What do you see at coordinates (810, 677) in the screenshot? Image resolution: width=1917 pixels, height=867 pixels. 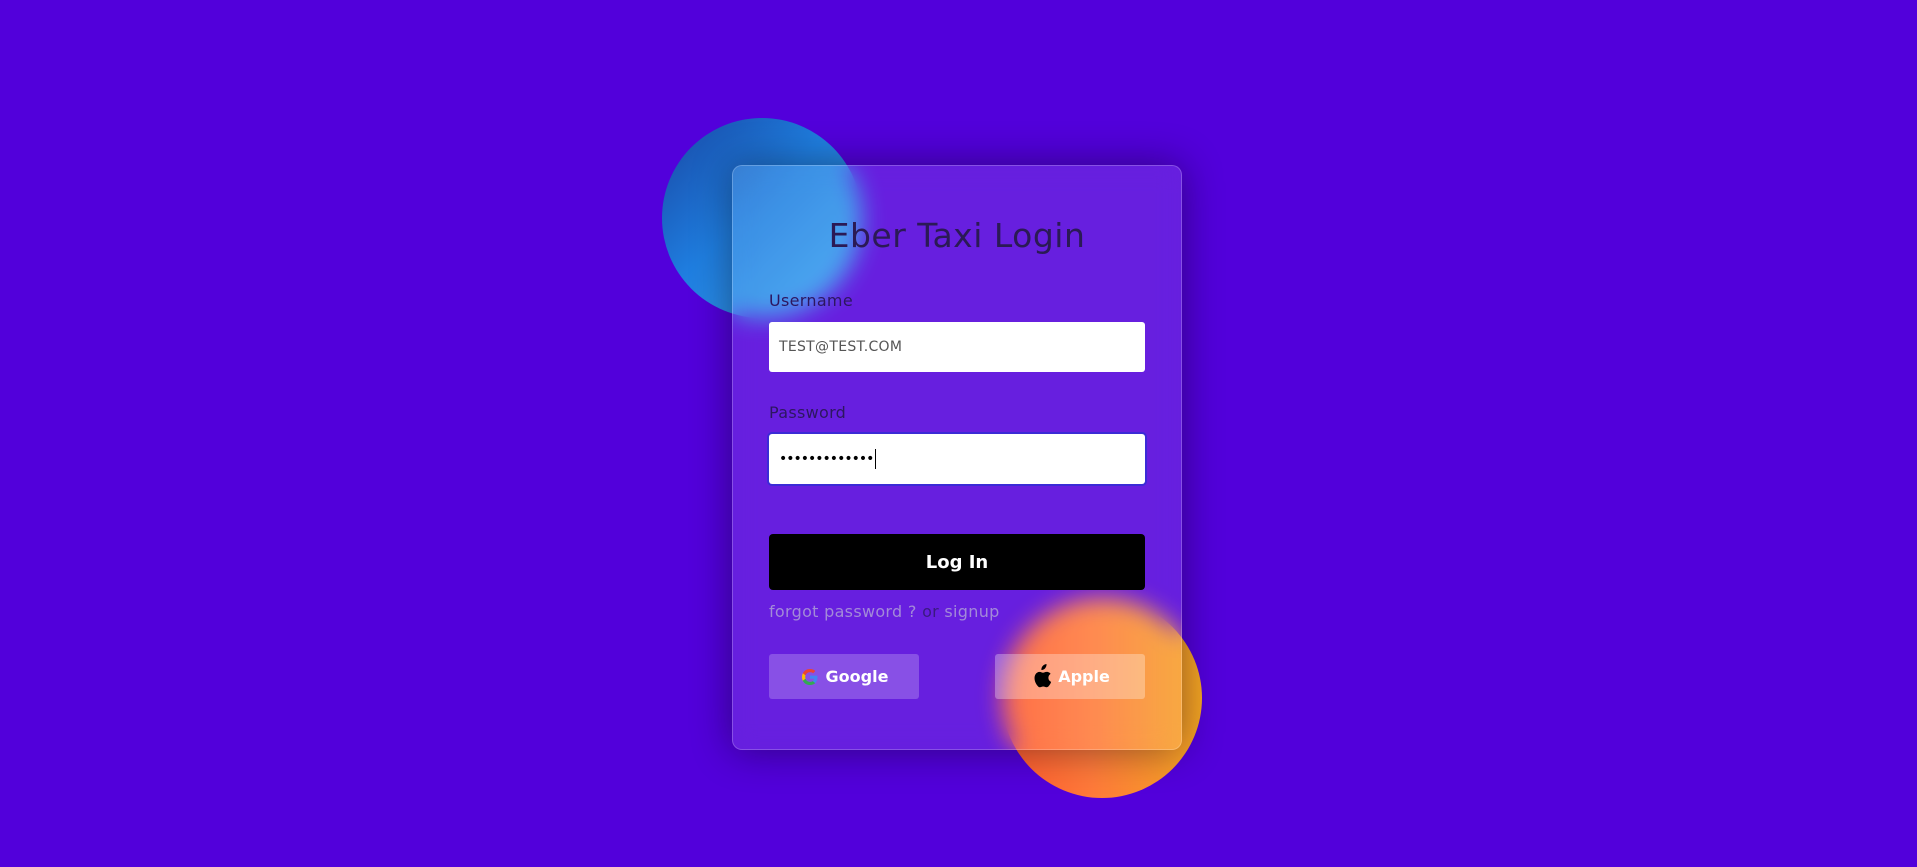 I see `google-icon` at bounding box center [810, 677].